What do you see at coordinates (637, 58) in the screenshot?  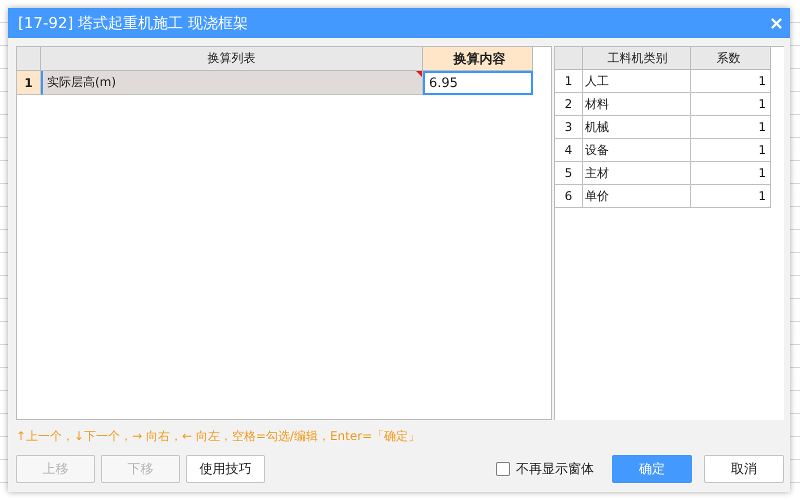 I see `column-header: 工料机类别` at bounding box center [637, 58].